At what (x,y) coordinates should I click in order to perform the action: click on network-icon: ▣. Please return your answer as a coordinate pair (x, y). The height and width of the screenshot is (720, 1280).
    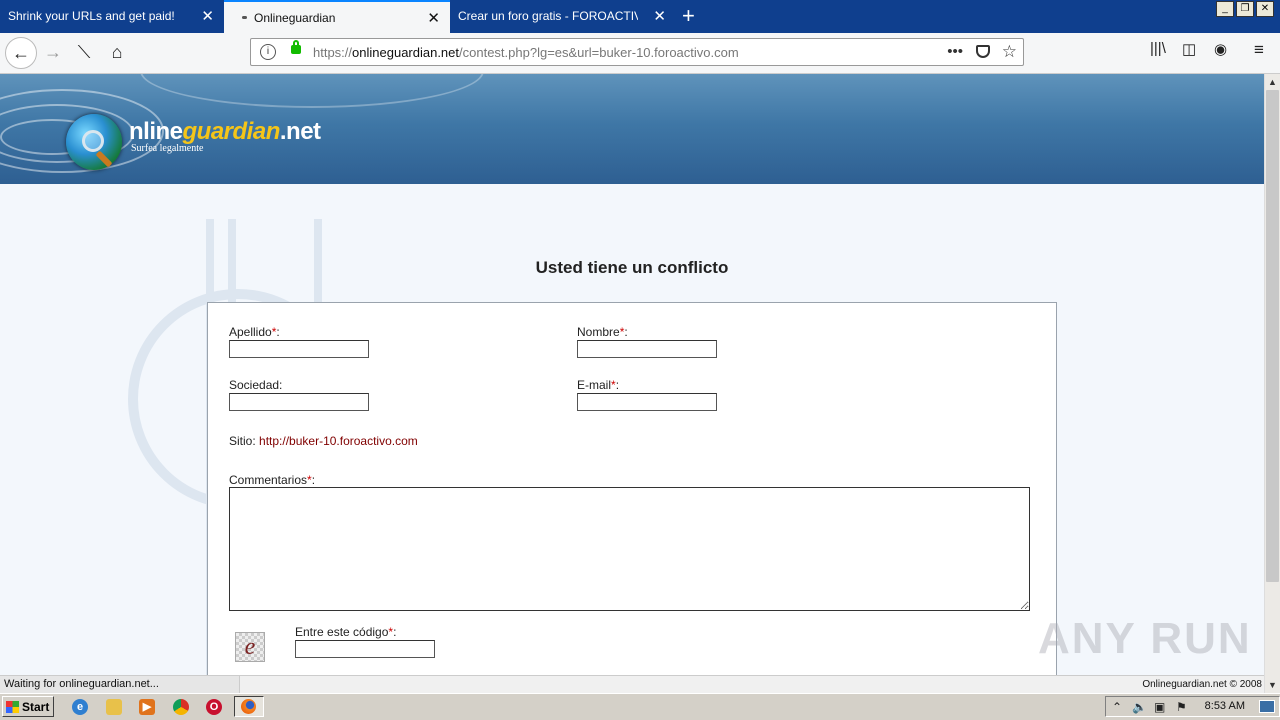
    Looking at the image, I should click on (1159, 707).